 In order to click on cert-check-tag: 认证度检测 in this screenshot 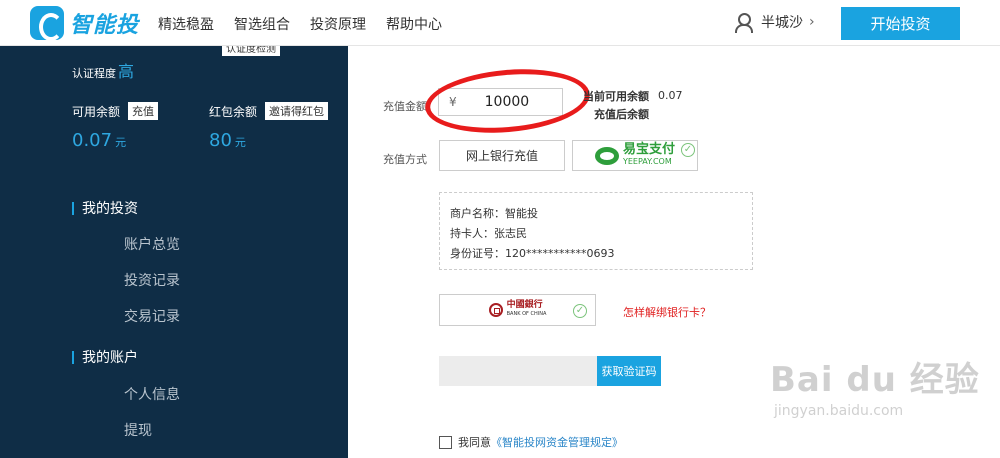, I will do `click(251, 51)`.